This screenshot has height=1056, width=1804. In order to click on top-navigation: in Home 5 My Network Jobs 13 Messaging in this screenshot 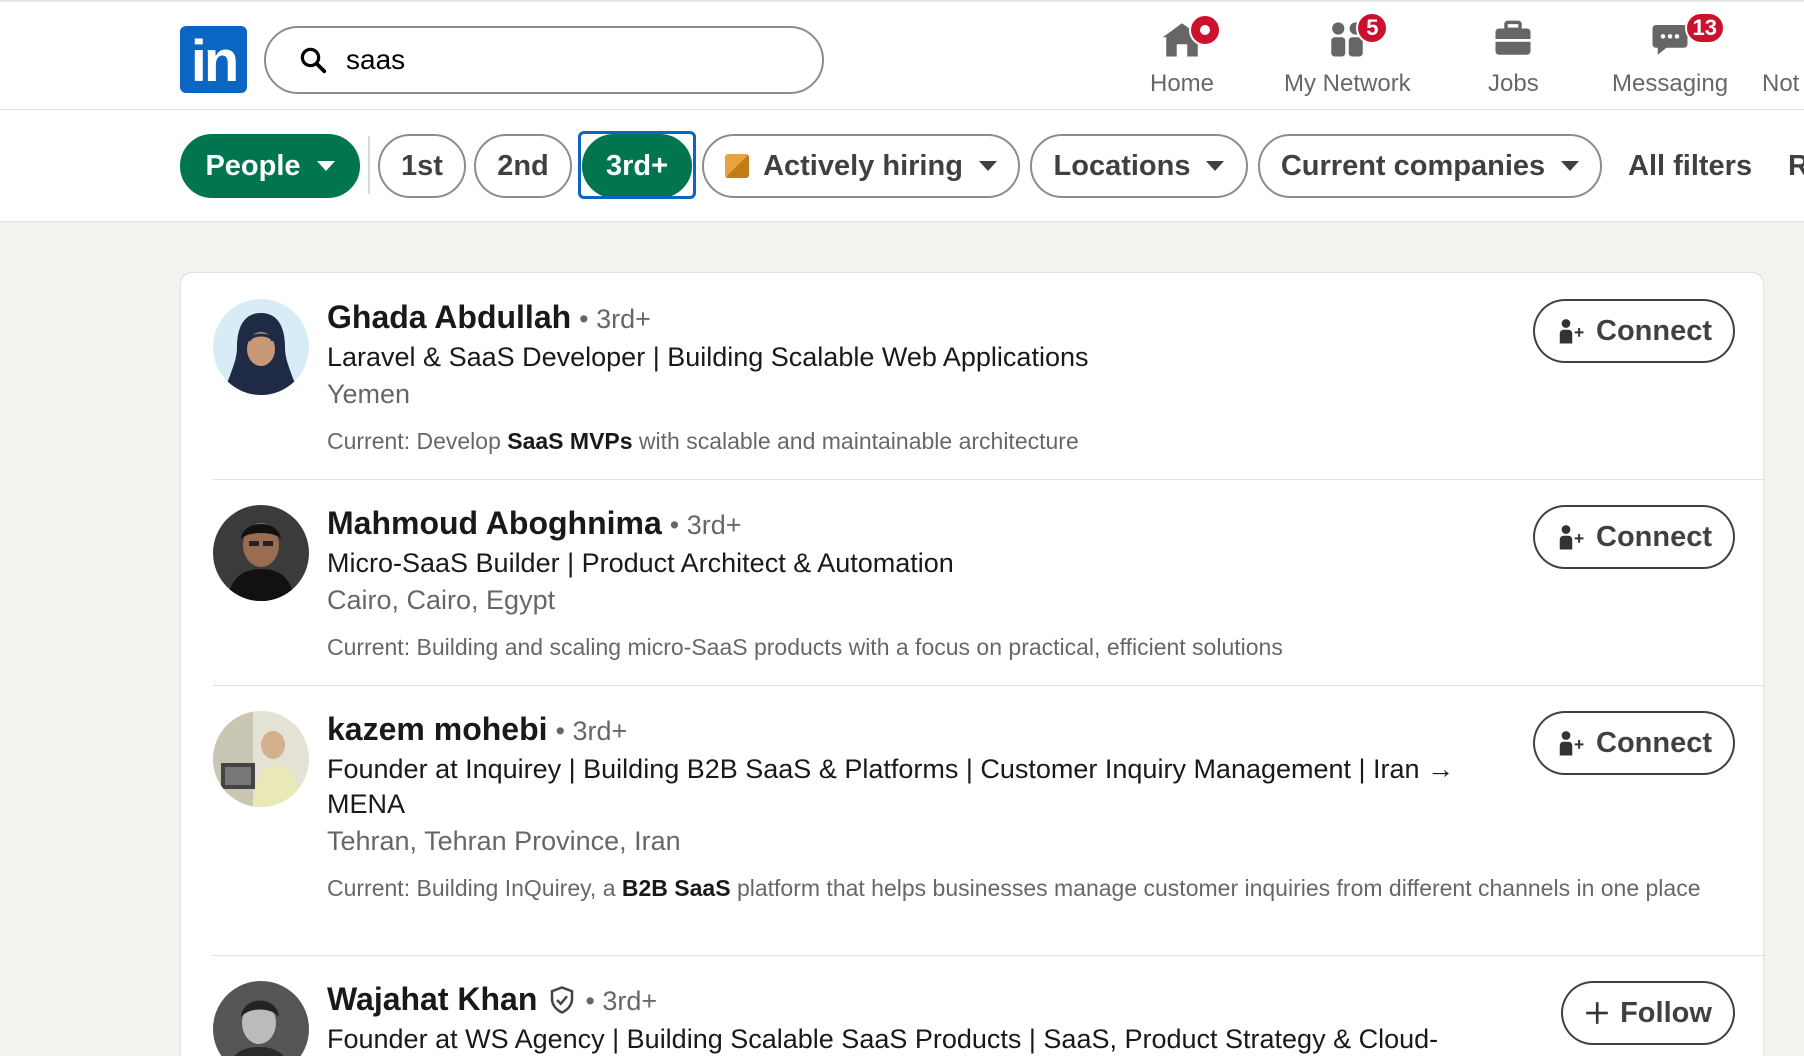, I will do `click(902, 55)`.